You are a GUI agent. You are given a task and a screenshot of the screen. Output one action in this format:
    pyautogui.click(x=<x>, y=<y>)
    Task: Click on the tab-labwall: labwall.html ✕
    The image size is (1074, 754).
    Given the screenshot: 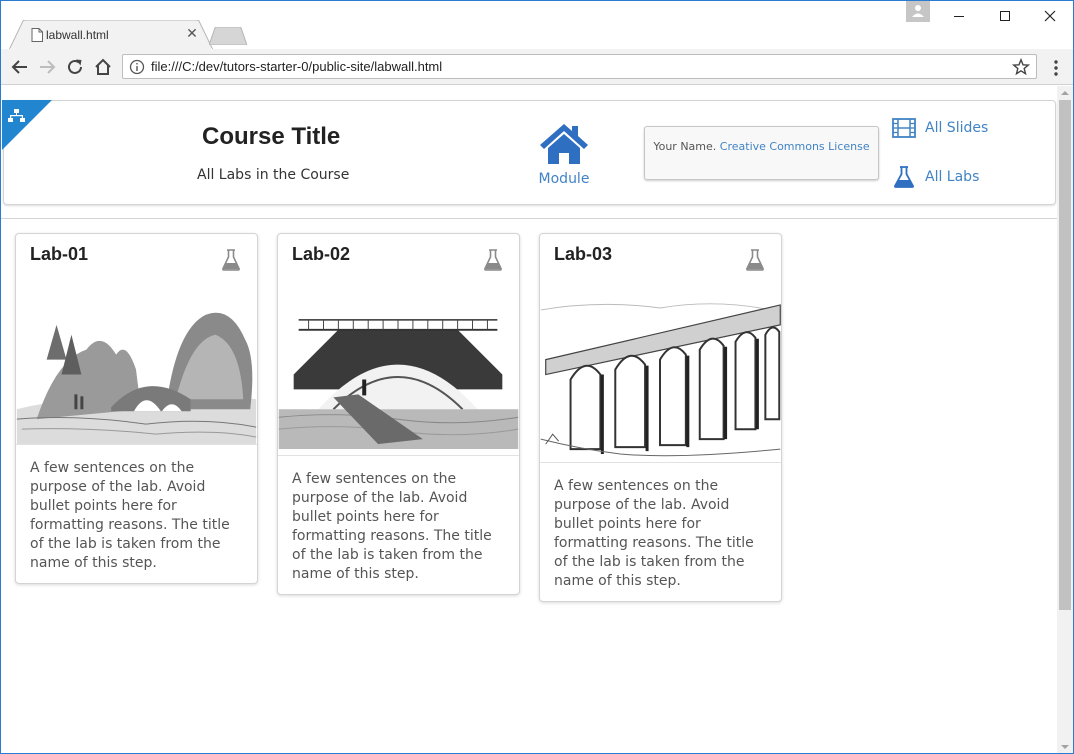 What is the action you would take?
    pyautogui.click(x=111, y=35)
    